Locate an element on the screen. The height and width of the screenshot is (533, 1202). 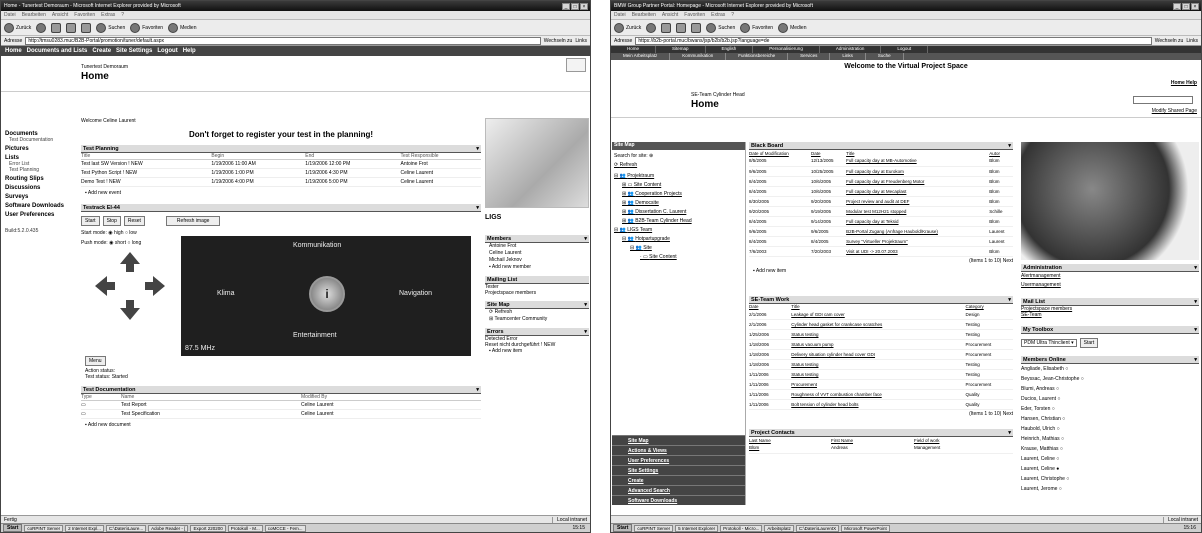
sitemap-action: Advanced Search is located at coordinates (678, 490).